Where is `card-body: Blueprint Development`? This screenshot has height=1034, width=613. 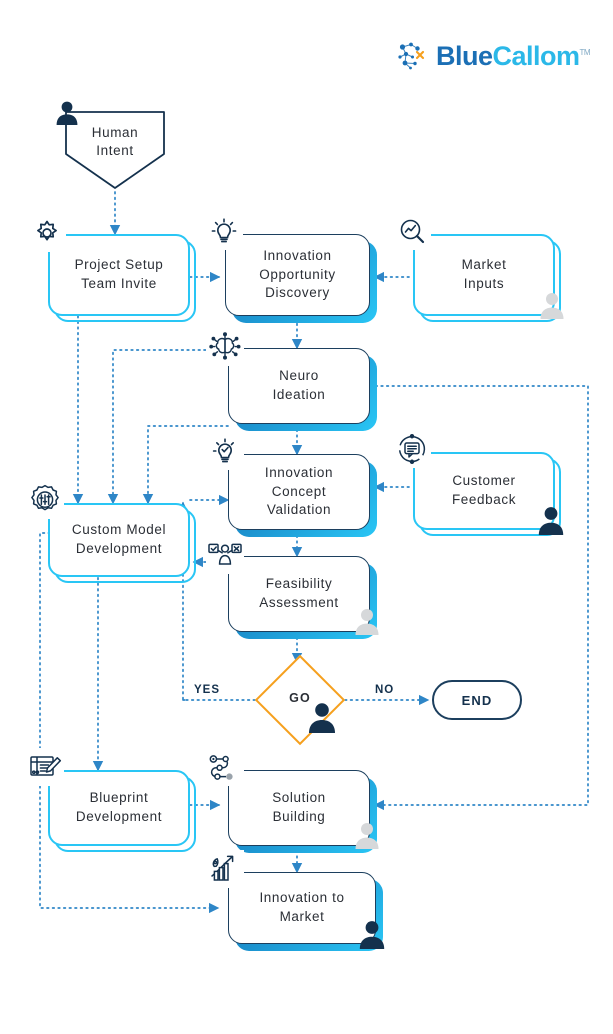
card-body: Blueprint Development is located at coordinates (119, 808).